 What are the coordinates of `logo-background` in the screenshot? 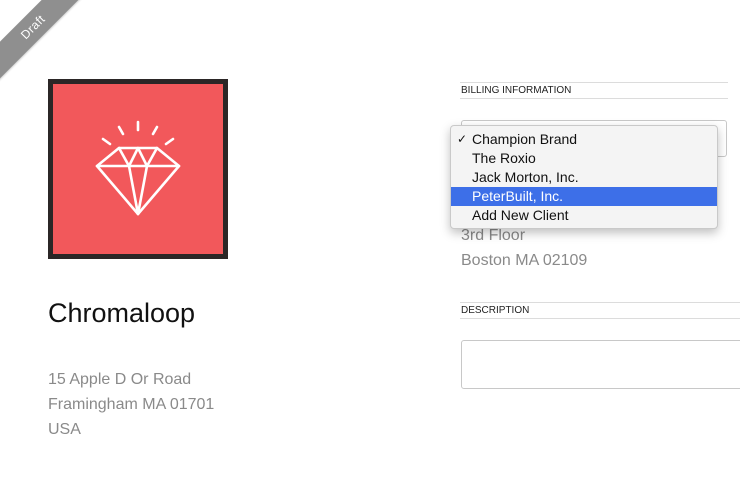 It's located at (138, 169).